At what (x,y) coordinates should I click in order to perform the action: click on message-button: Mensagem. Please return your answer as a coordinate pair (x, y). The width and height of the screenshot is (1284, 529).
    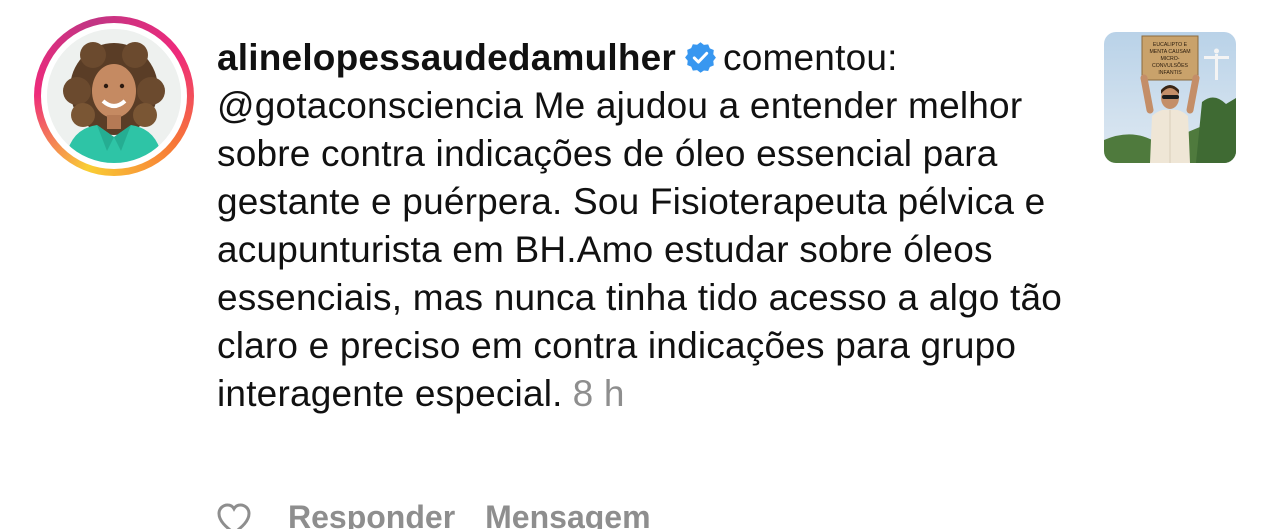
    Looking at the image, I should click on (567, 514).